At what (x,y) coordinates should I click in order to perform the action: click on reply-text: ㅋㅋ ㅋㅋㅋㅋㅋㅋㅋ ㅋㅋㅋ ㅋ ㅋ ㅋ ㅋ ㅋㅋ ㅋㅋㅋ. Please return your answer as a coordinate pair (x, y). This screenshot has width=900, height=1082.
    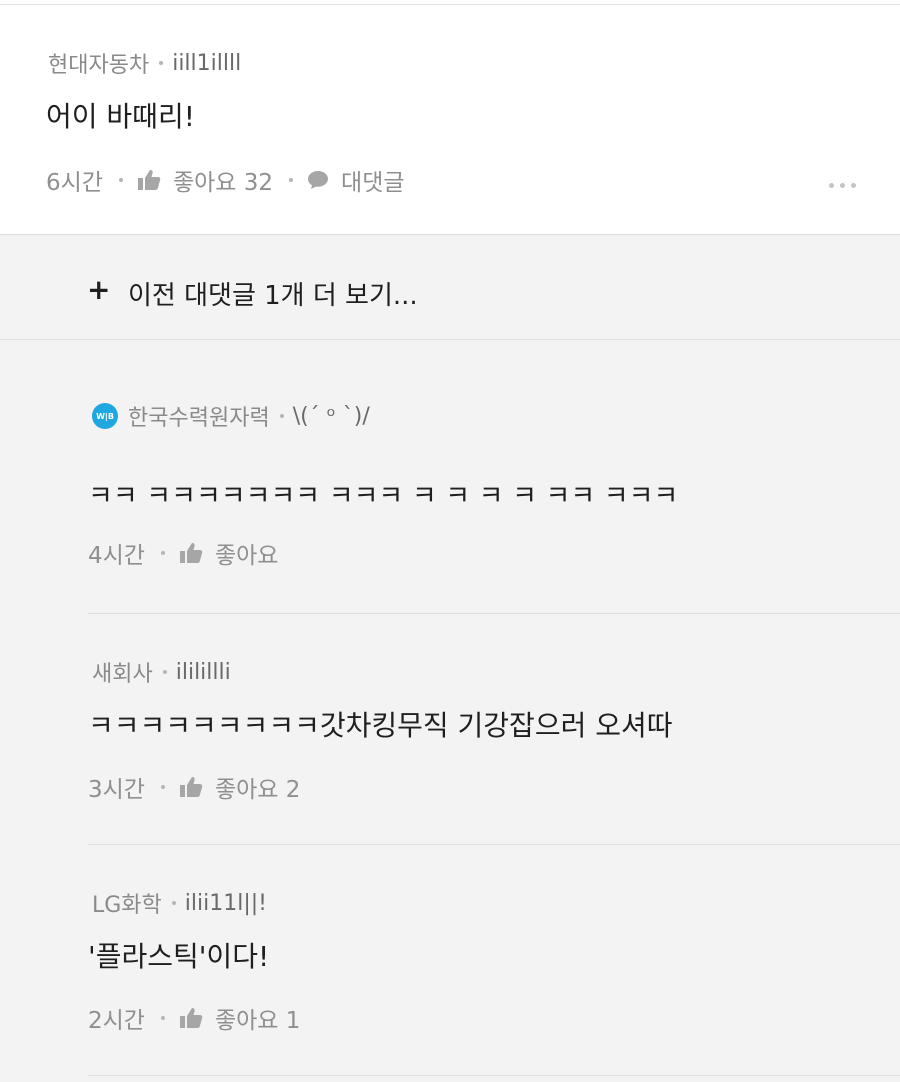
    Looking at the image, I should click on (383, 496).